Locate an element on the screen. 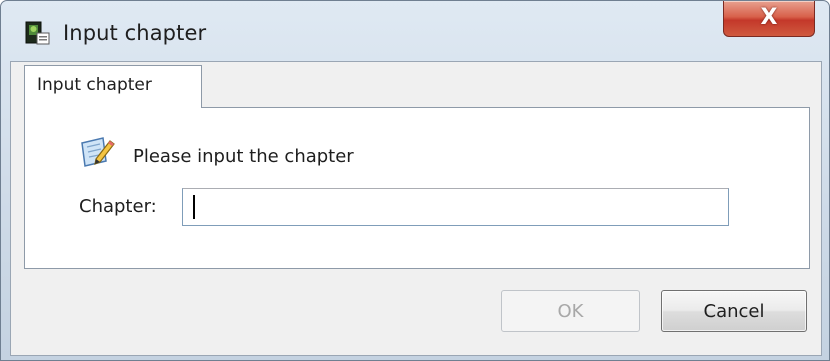 Image resolution: width=830 pixels, height=361 pixels. window-title: Input chapter is located at coordinates (135, 33).